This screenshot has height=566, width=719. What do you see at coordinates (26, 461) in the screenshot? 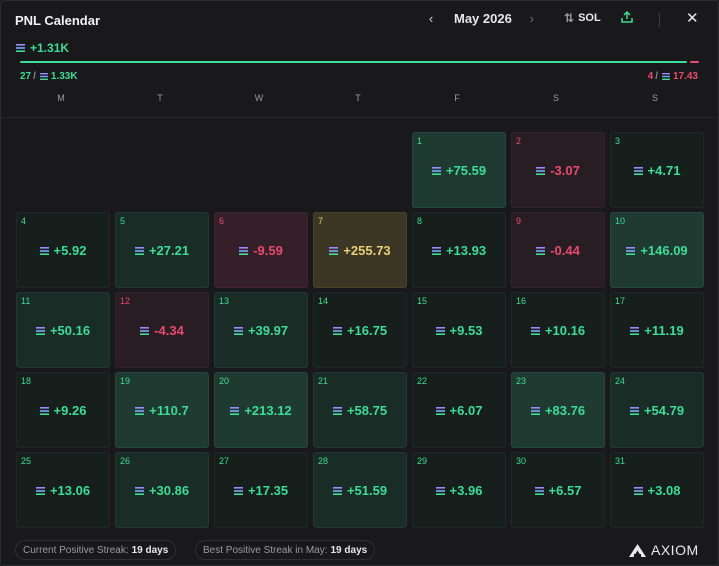
I see `day-number: 25` at bounding box center [26, 461].